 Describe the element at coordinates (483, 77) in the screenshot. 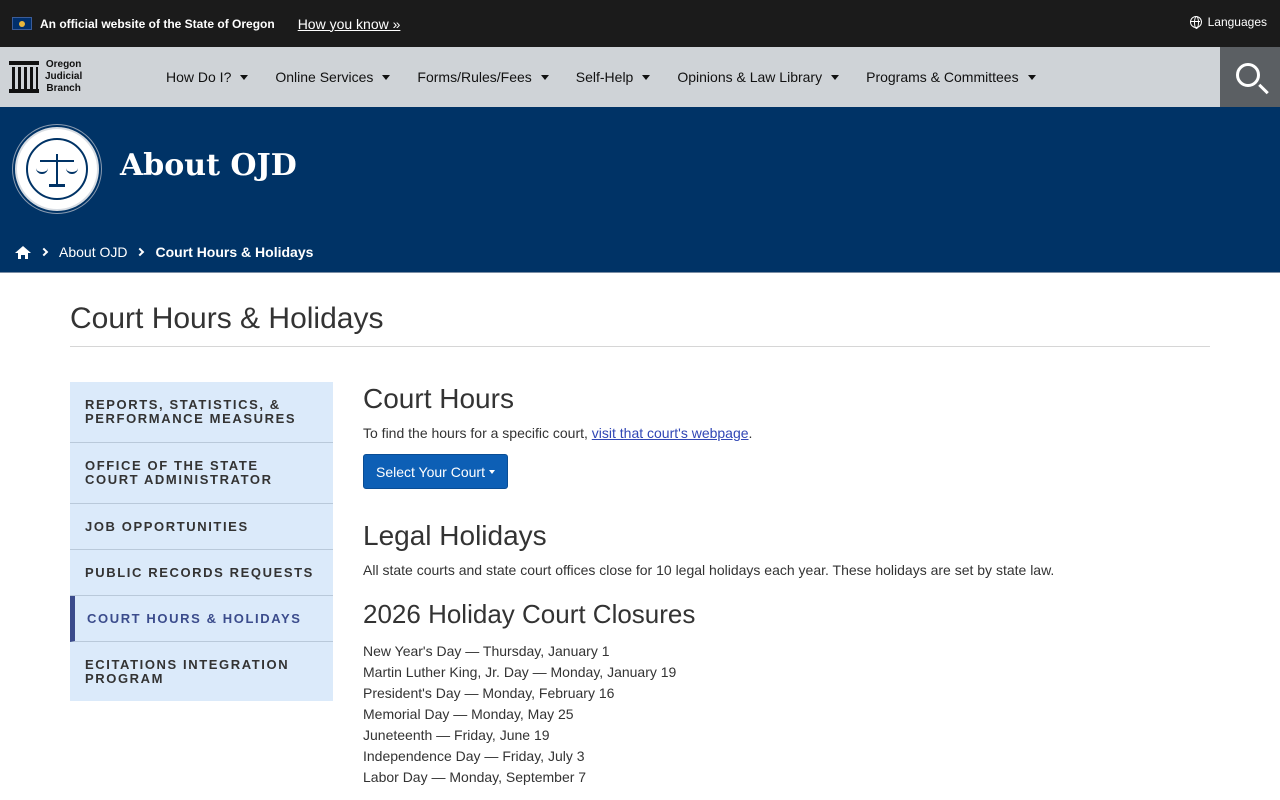

I see `nav-item-forms-rules-fees: Forms/Rules/Fees` at that location.